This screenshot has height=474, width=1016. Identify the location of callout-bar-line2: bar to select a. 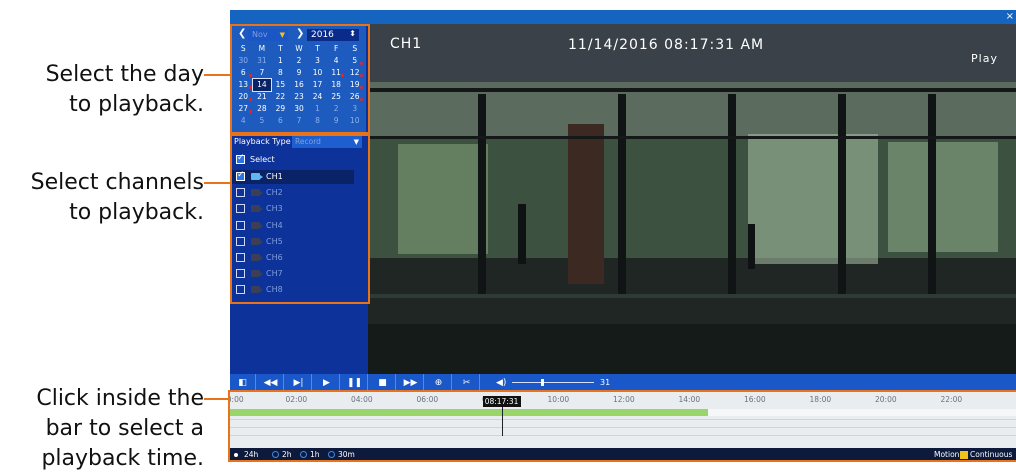
(124, 428).